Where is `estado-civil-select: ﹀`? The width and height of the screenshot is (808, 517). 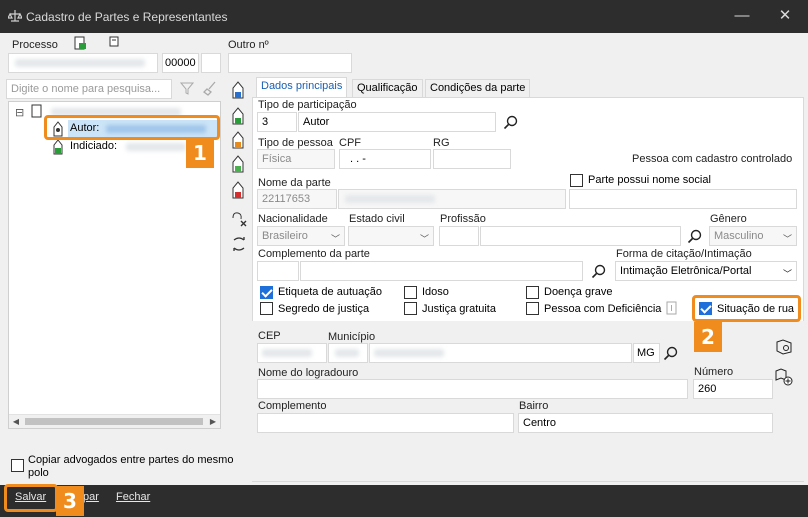
estado-civil-select: ﹀ is located at coordinates (391, 236).